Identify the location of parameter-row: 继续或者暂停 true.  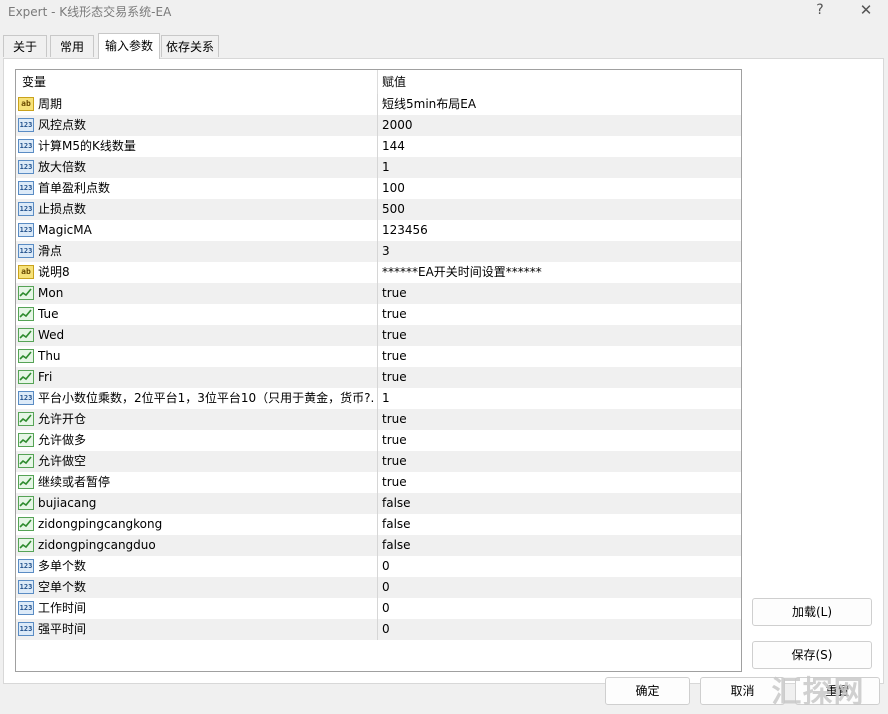
(378, 482).